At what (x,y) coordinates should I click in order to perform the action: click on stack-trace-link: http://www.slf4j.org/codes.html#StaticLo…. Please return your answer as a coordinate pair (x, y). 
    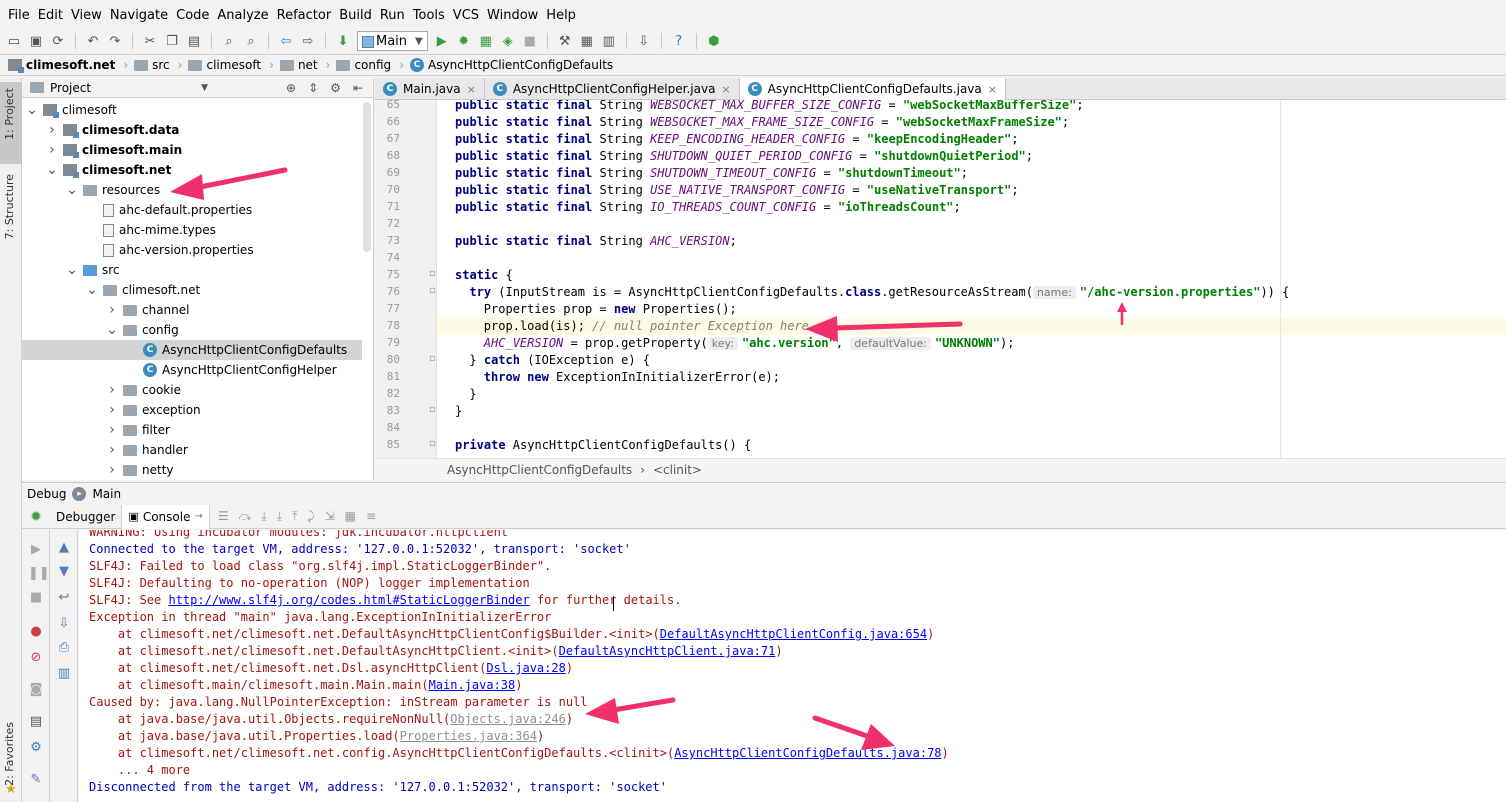
    Looking at the image, I should click on (348, 600).